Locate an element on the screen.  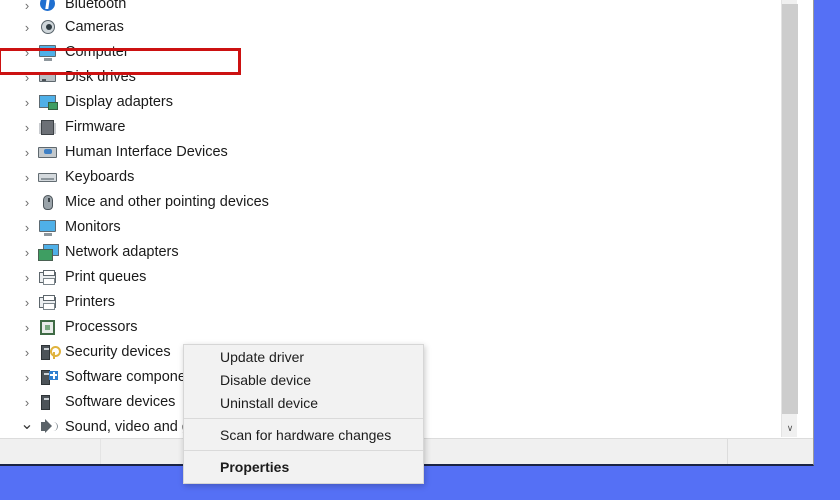
tree-row-hit: › Keyboards is located at coordinates (78, 177).